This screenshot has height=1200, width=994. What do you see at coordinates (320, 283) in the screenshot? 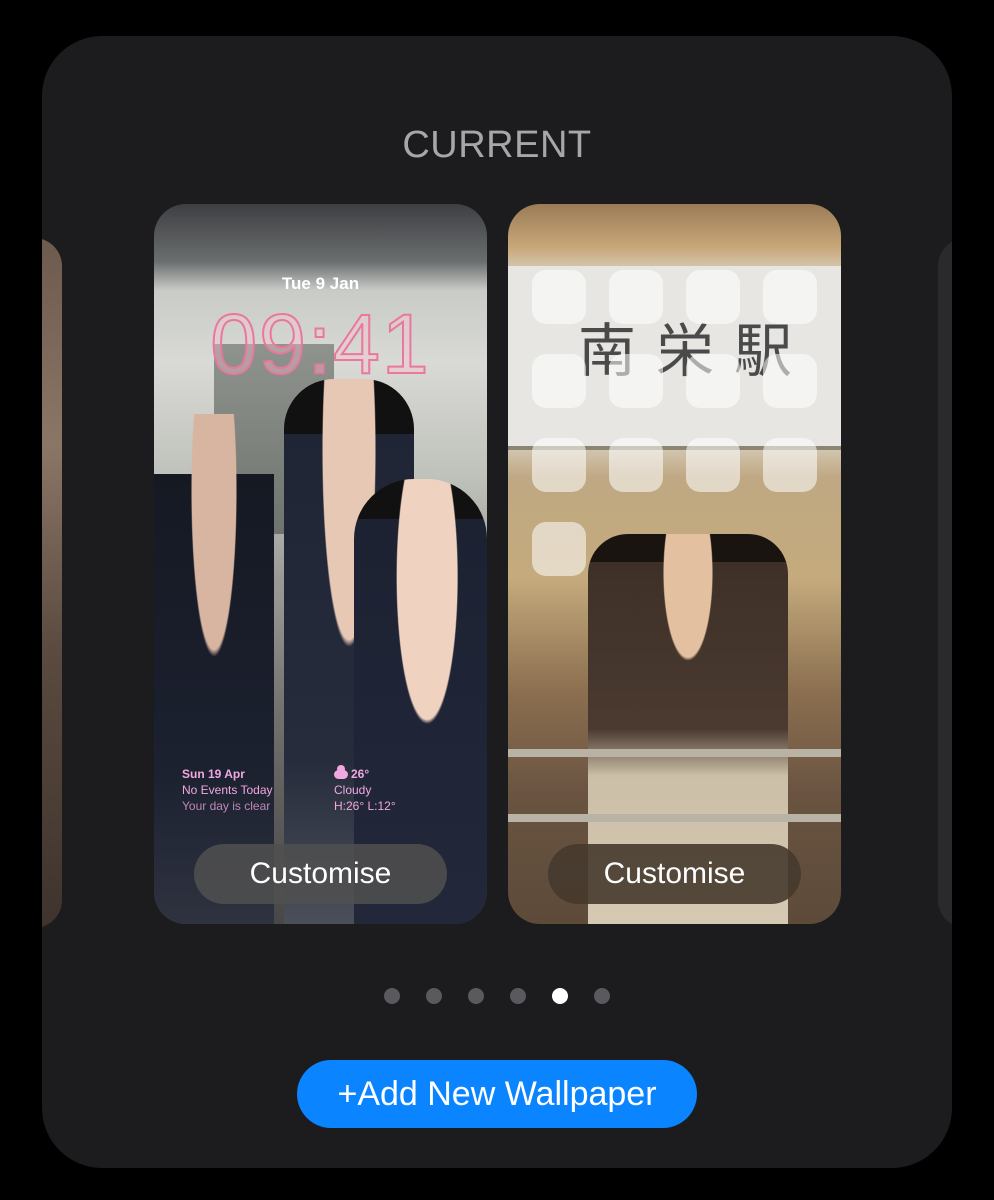
I see `lock-screen-date: Tue 9 Jan` at bounding box center [320, 283].